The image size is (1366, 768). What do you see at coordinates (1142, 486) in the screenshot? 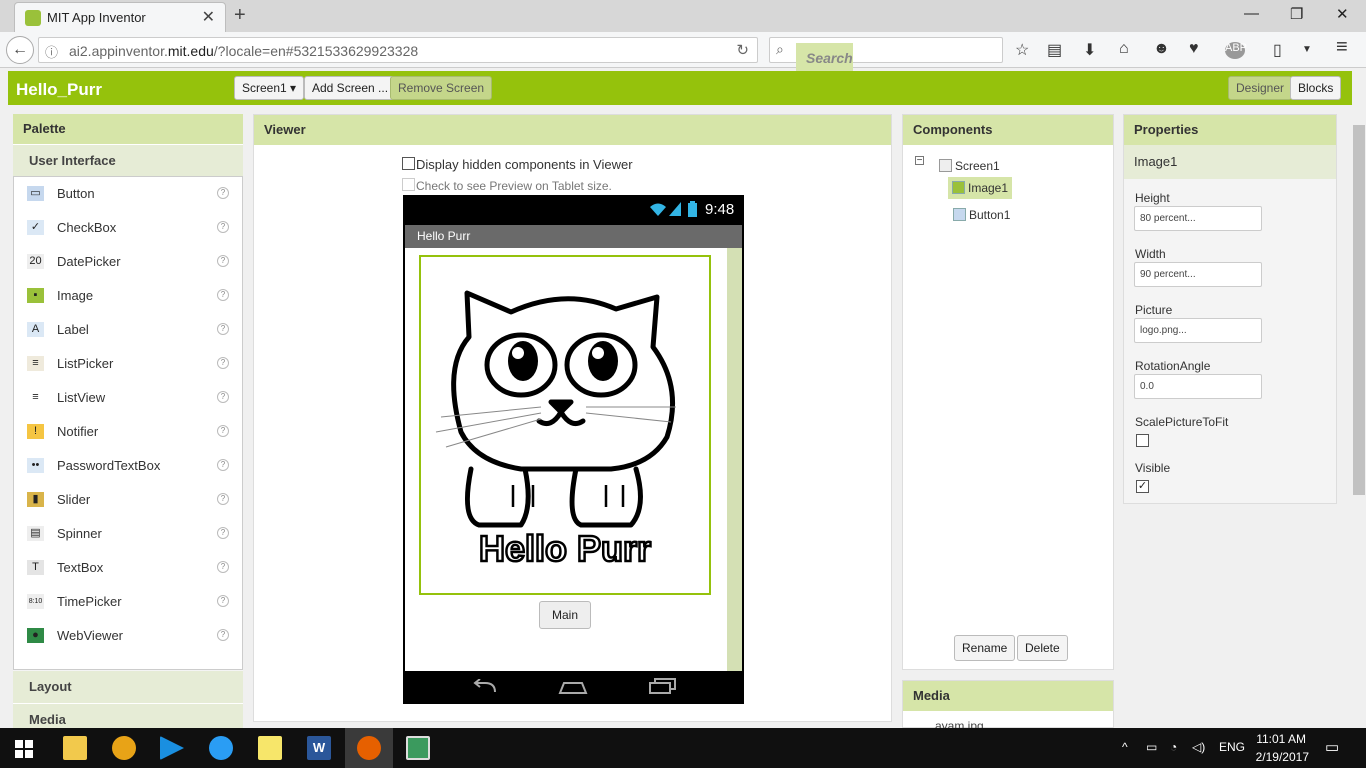
I see `visible-checkbox: ✓` at bounding box center [1142, 486].